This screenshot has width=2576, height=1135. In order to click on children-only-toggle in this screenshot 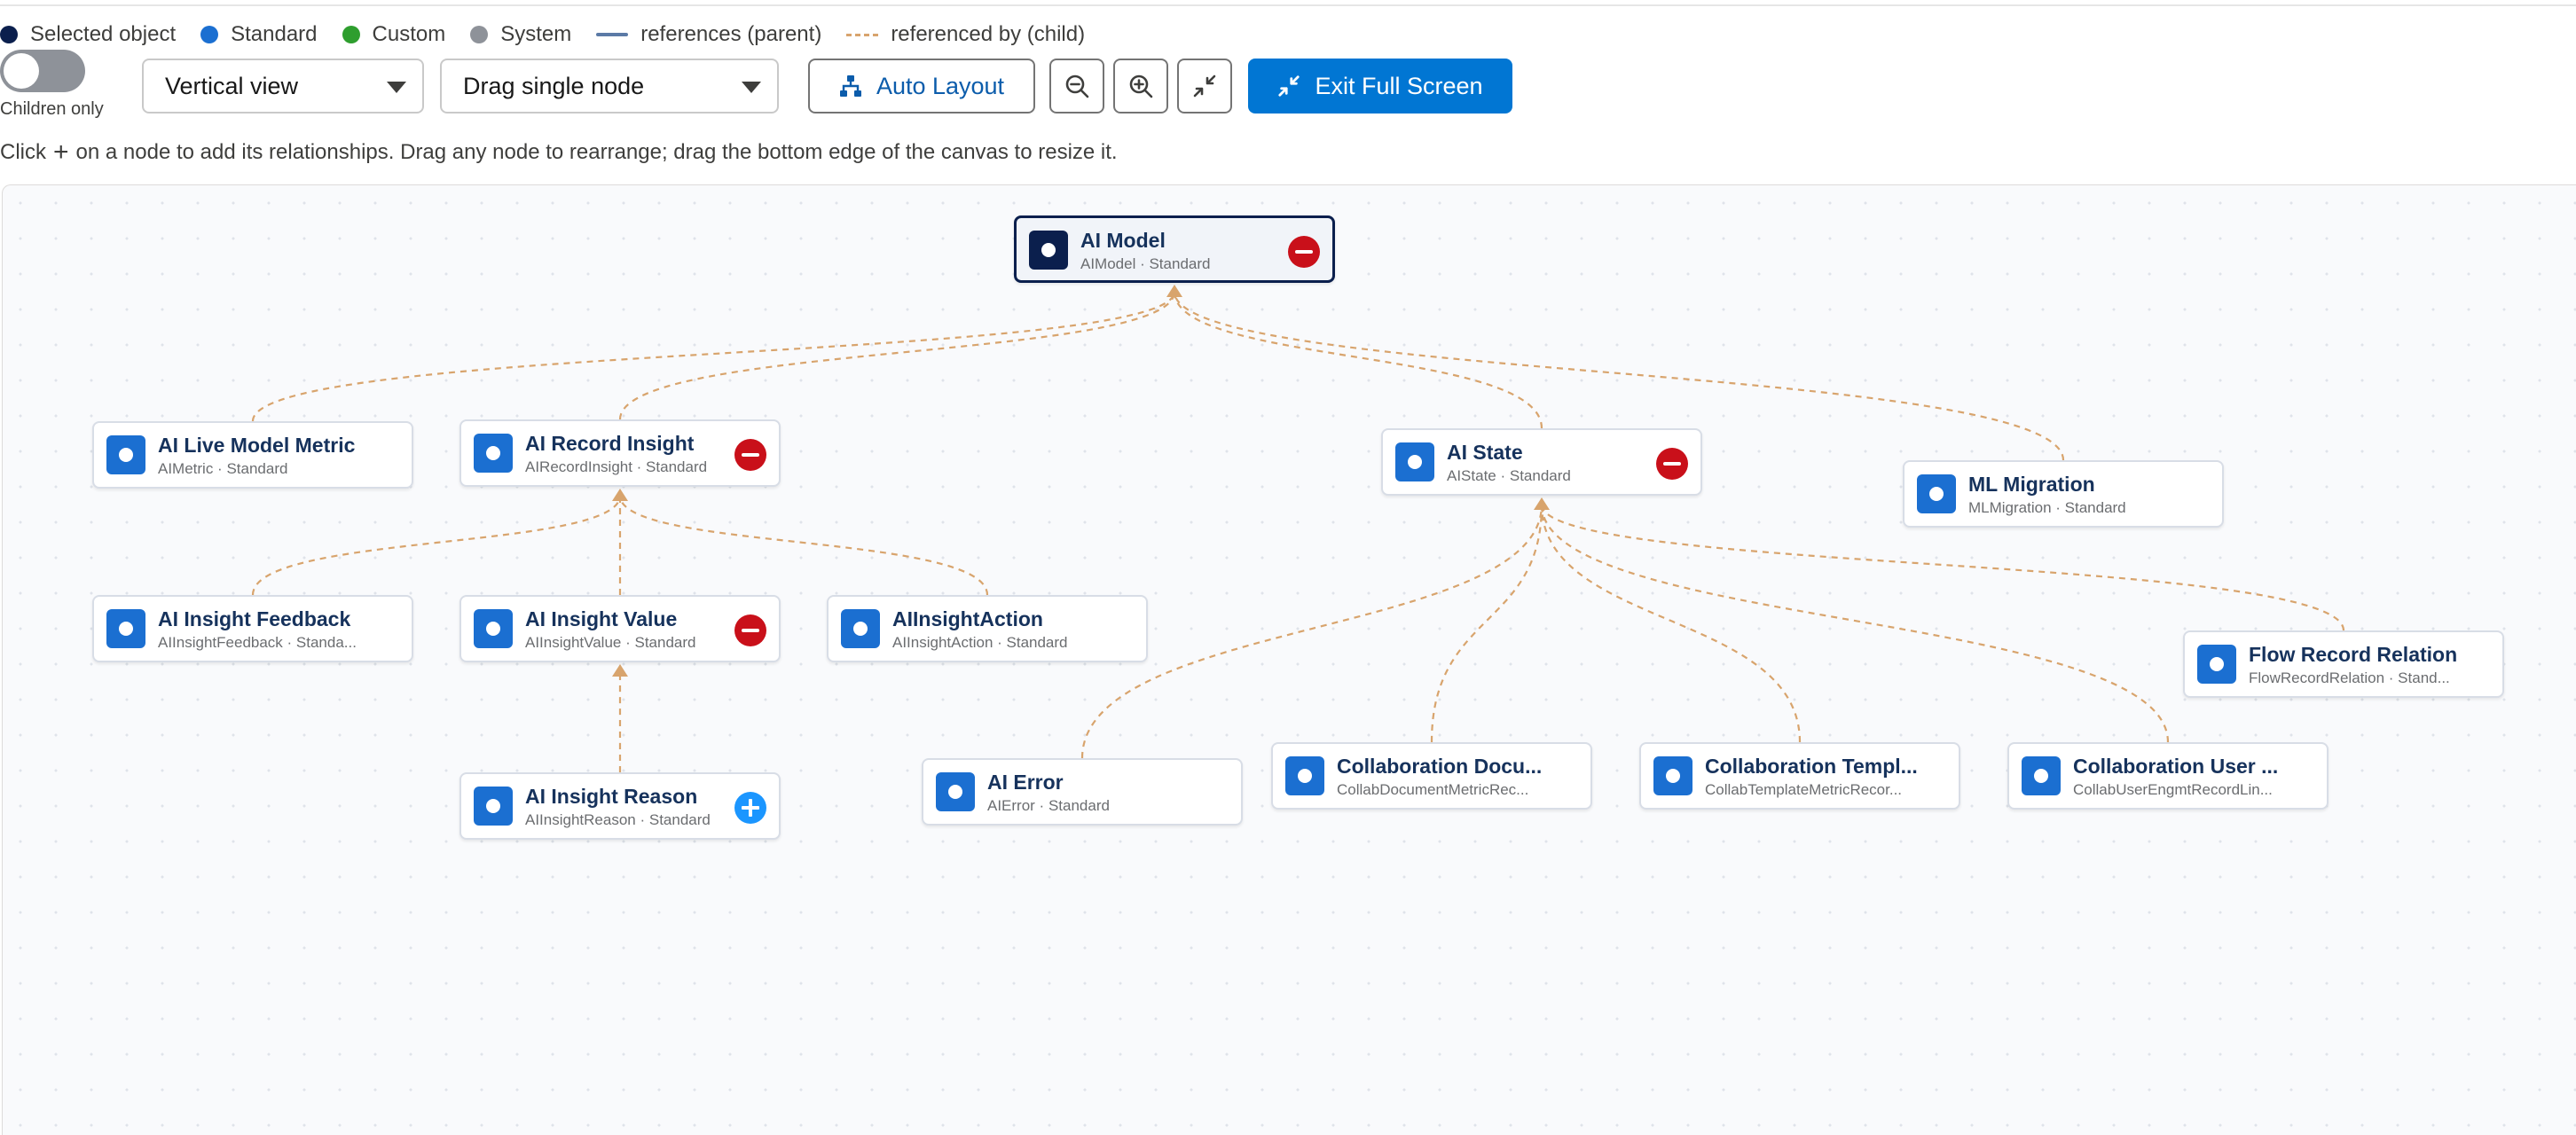, I will do `click(42, 71)`.